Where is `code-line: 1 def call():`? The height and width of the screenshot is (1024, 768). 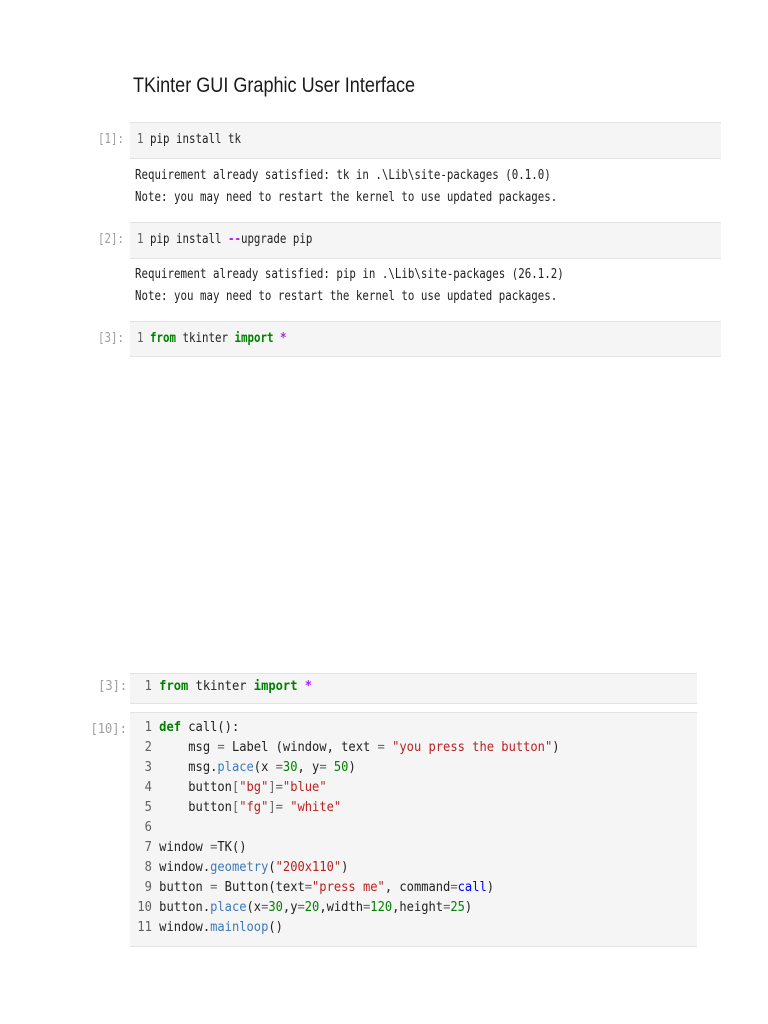 code-line: 1 def call(): is located at coordinates (188, 727).